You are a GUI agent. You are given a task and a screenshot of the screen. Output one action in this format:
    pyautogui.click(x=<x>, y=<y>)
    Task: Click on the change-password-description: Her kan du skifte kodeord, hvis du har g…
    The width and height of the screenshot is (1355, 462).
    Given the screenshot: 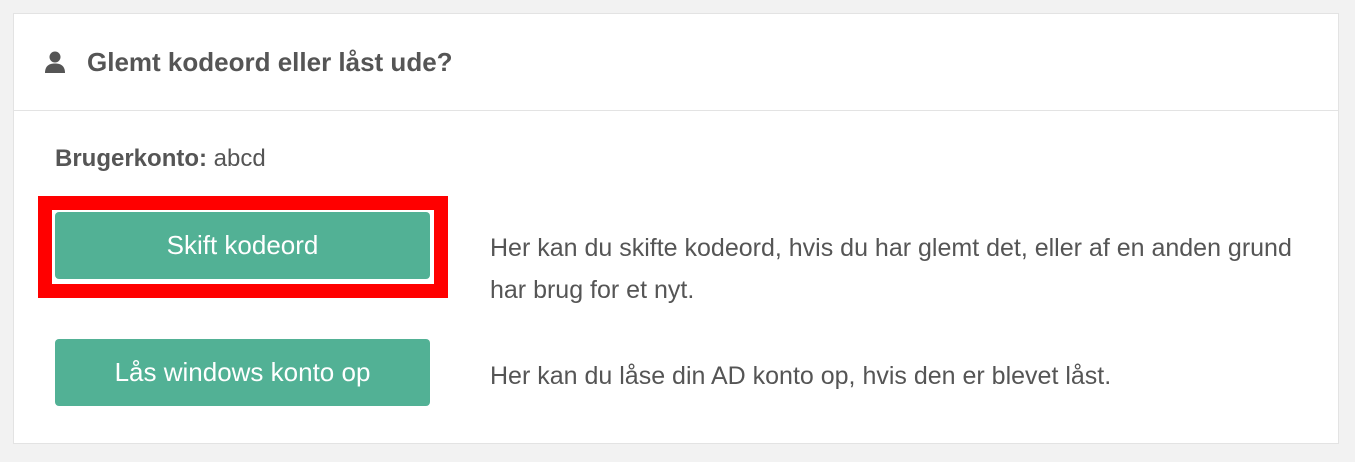 What is the action you would take?
    pyautogui.click(x=891, y=269)
    